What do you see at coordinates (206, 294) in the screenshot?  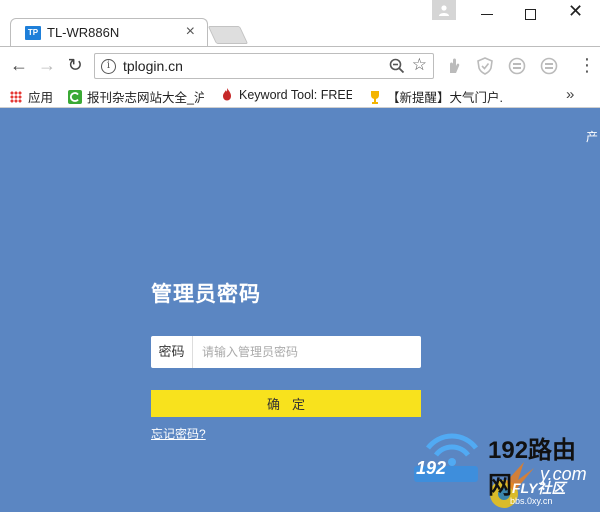 I see `page-title: 管理员密码` at bounding box center [206, 294].